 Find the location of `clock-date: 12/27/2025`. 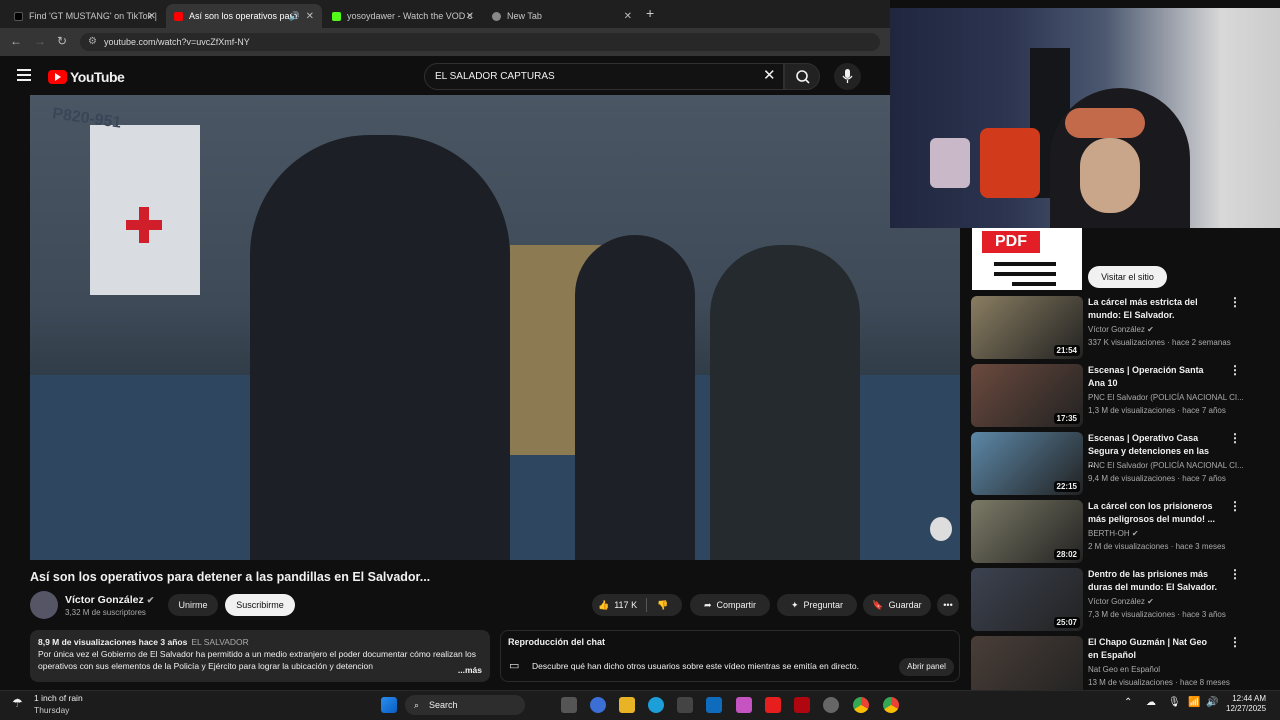

clock-date: 12/27/2025 is located at coordinates (1246, 708).